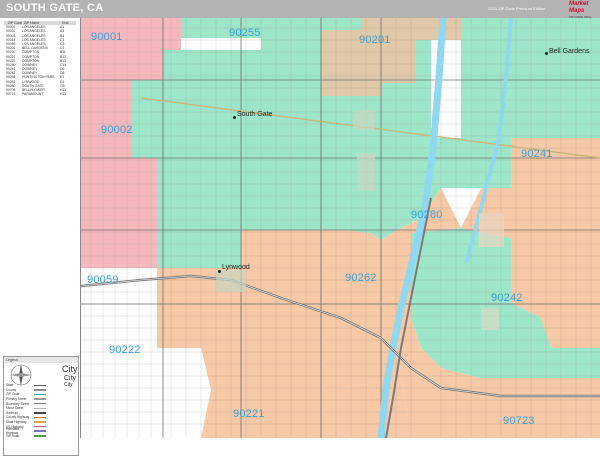 Image resolution: width=600 pixels, height=456 pixels. I want to click on legend-item-label: Toll Road, so click(13, 435).